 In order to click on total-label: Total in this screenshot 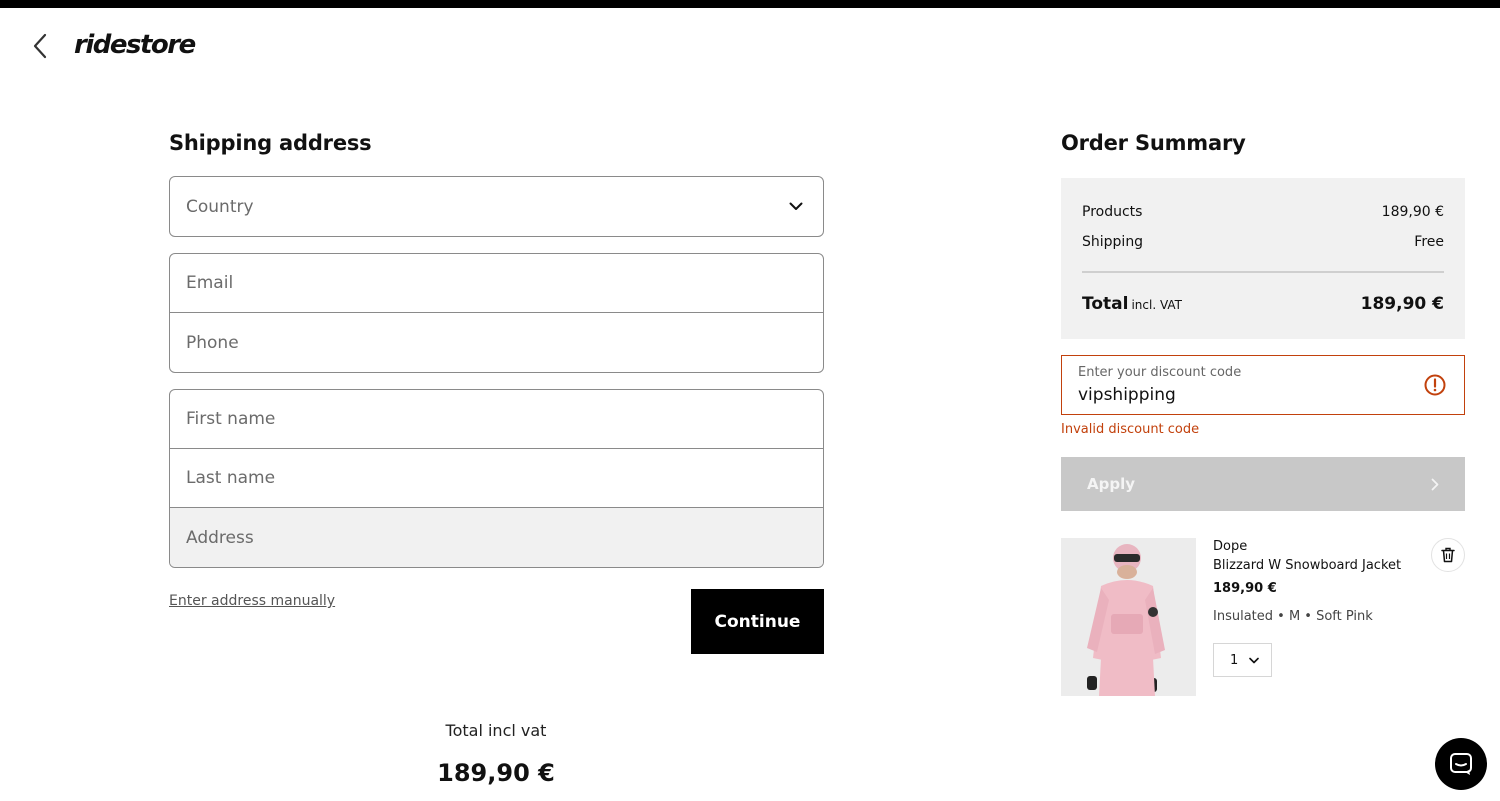, I will do `click(1105, 304)`.